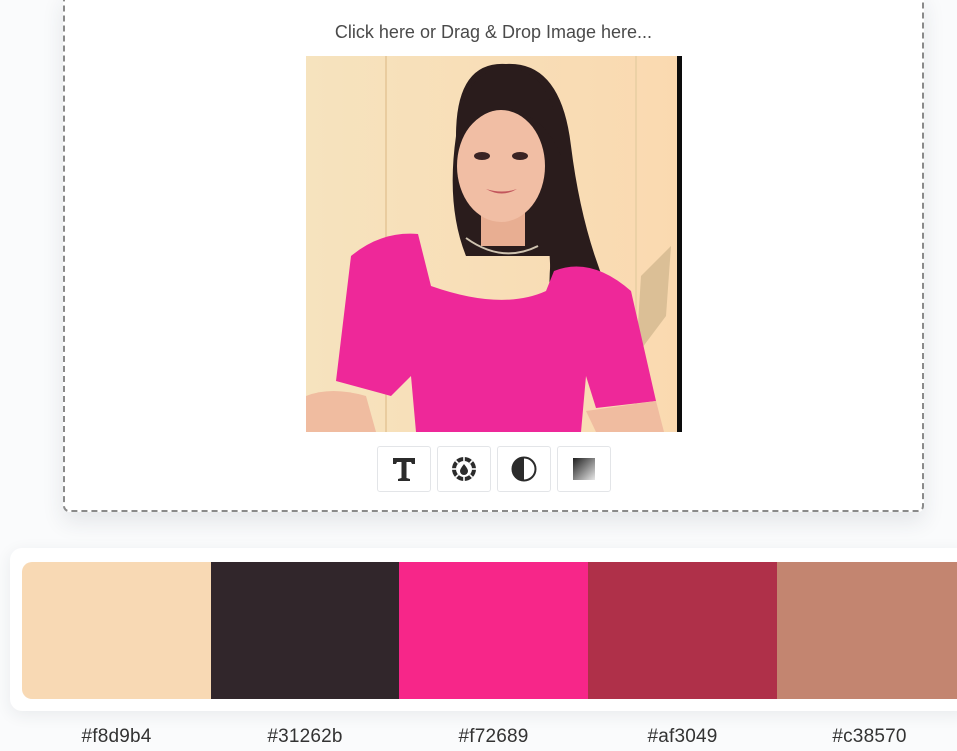 The height and width of the screenshot is (751, 957). What do you see at coordinates (493, 738) in the screenshot?
I see `hex-code-label: #f72689` at bounding box center [493, 738].